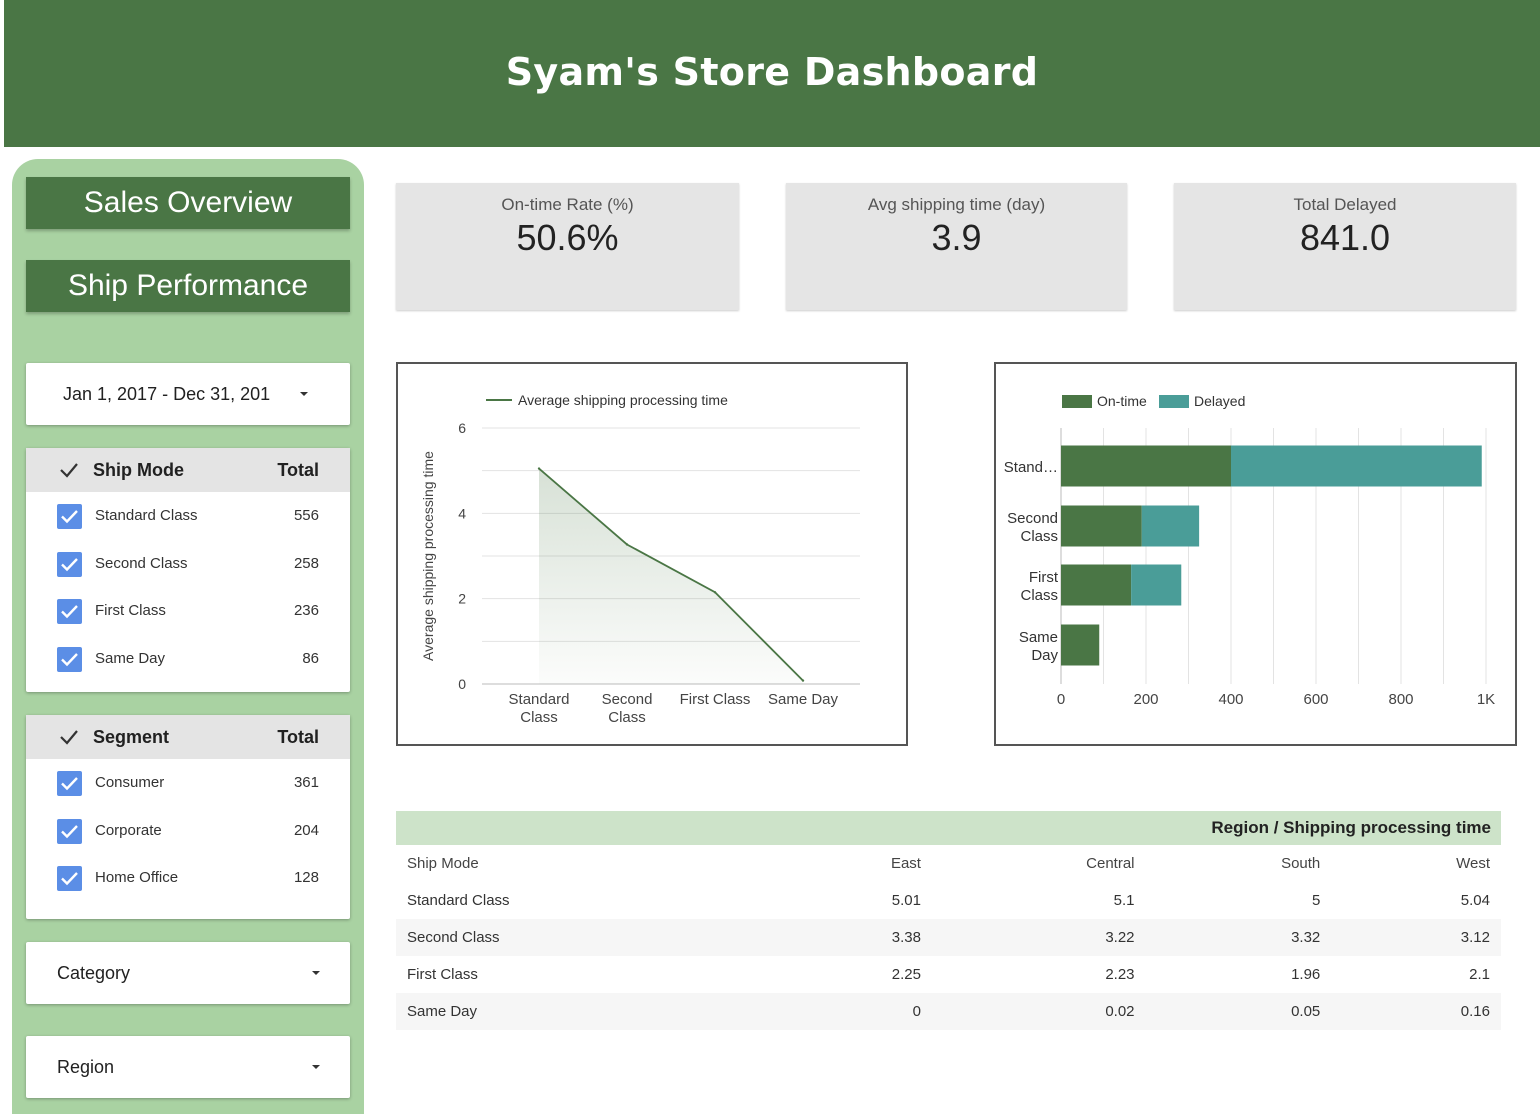 This screenshot has height=1114, width=1540. I want to click on kpi-label: Avg shipping time (day), so click(956, 204).